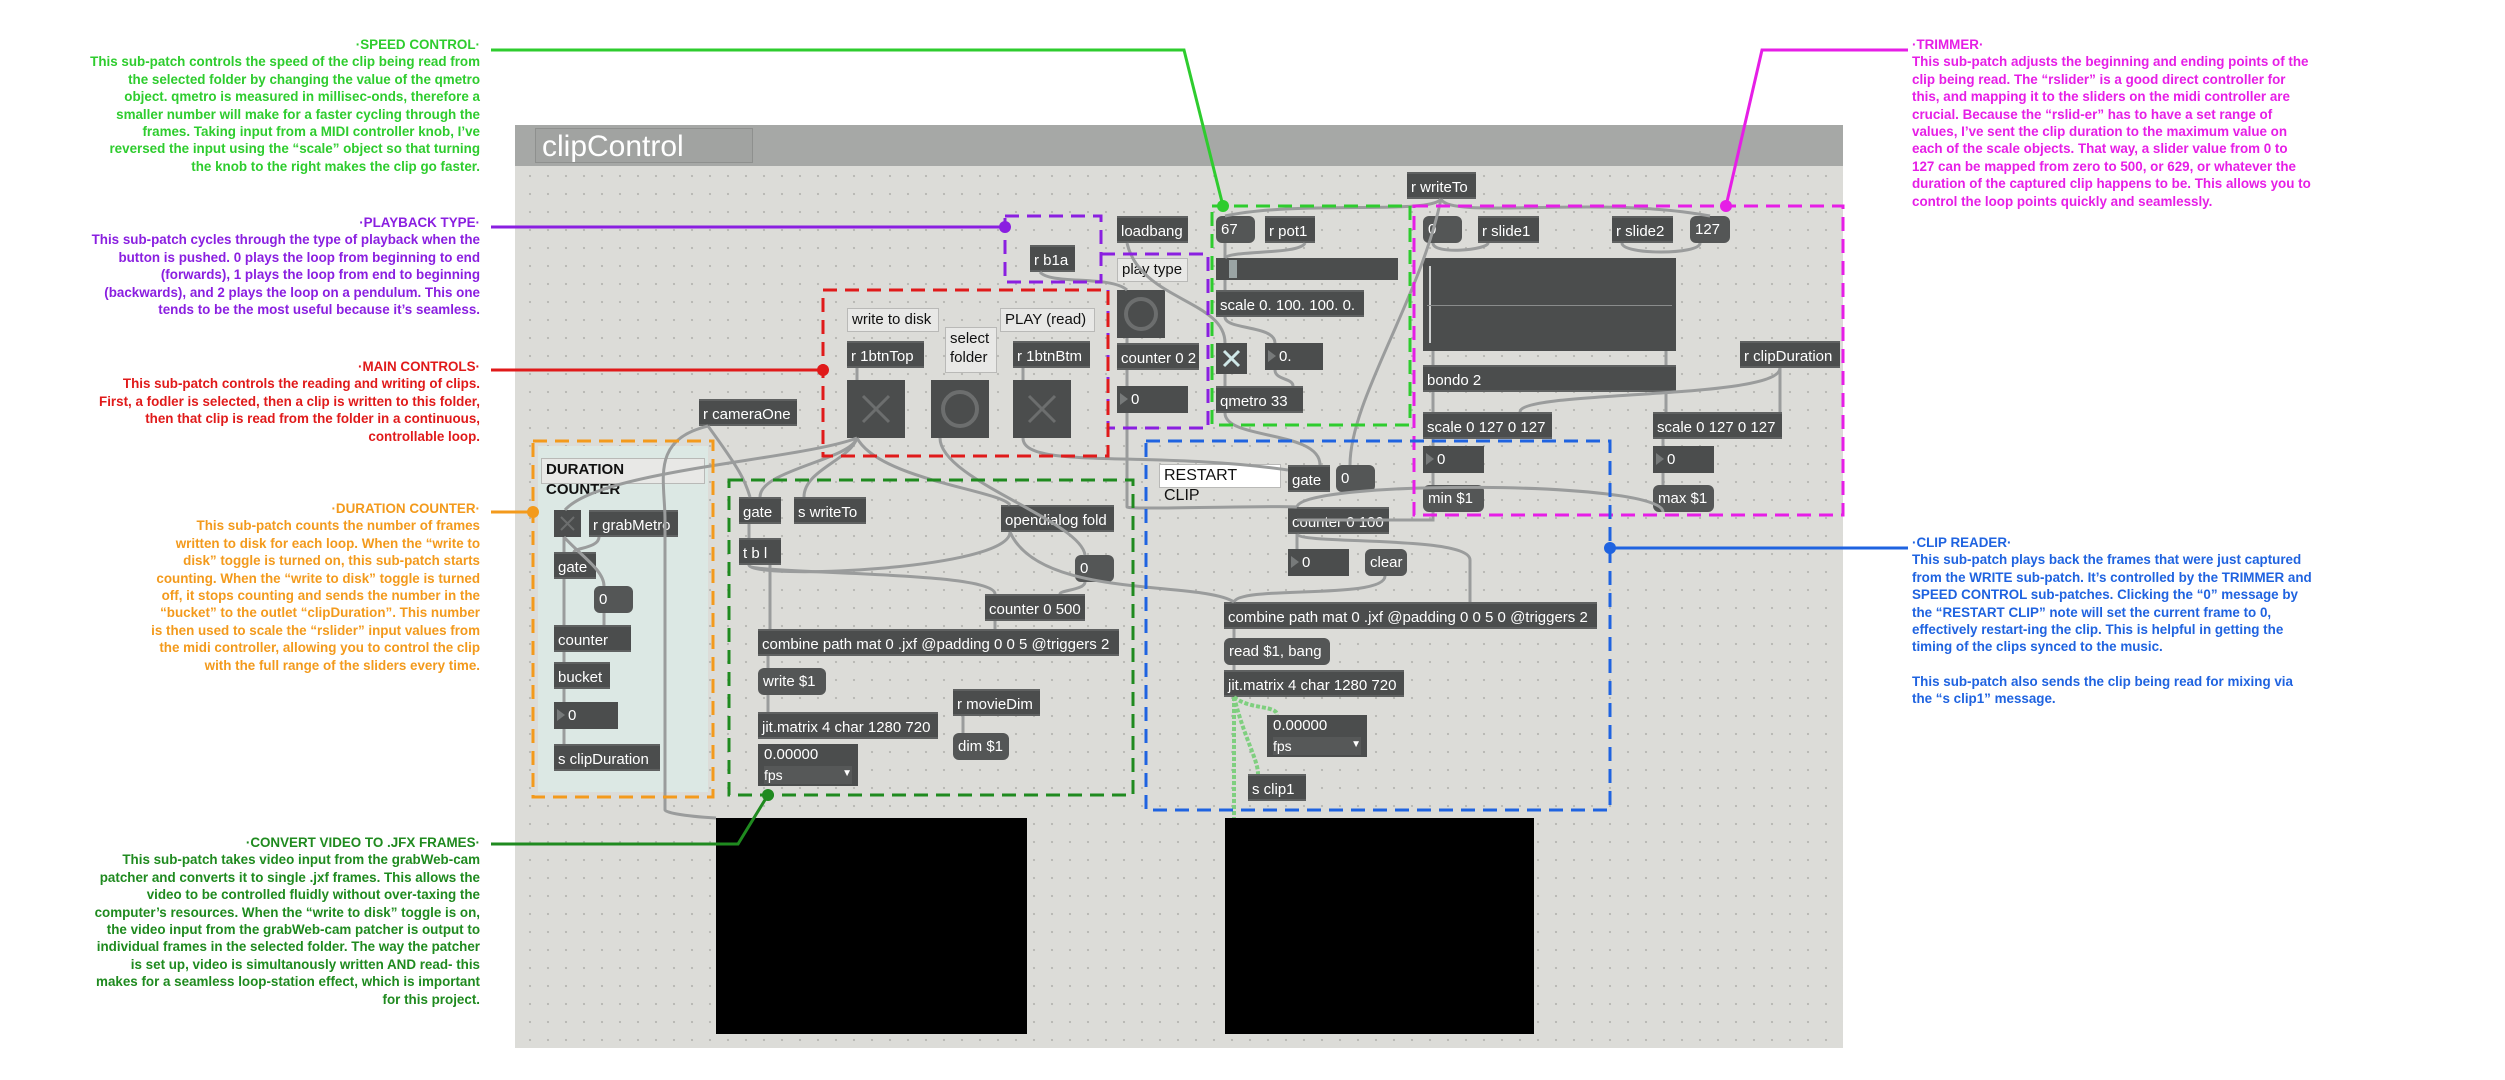  What do you see at coordinates (1453, 459) in the screenshot?
I see `scale-left-number: 0` at bounding box center [1453, 459].